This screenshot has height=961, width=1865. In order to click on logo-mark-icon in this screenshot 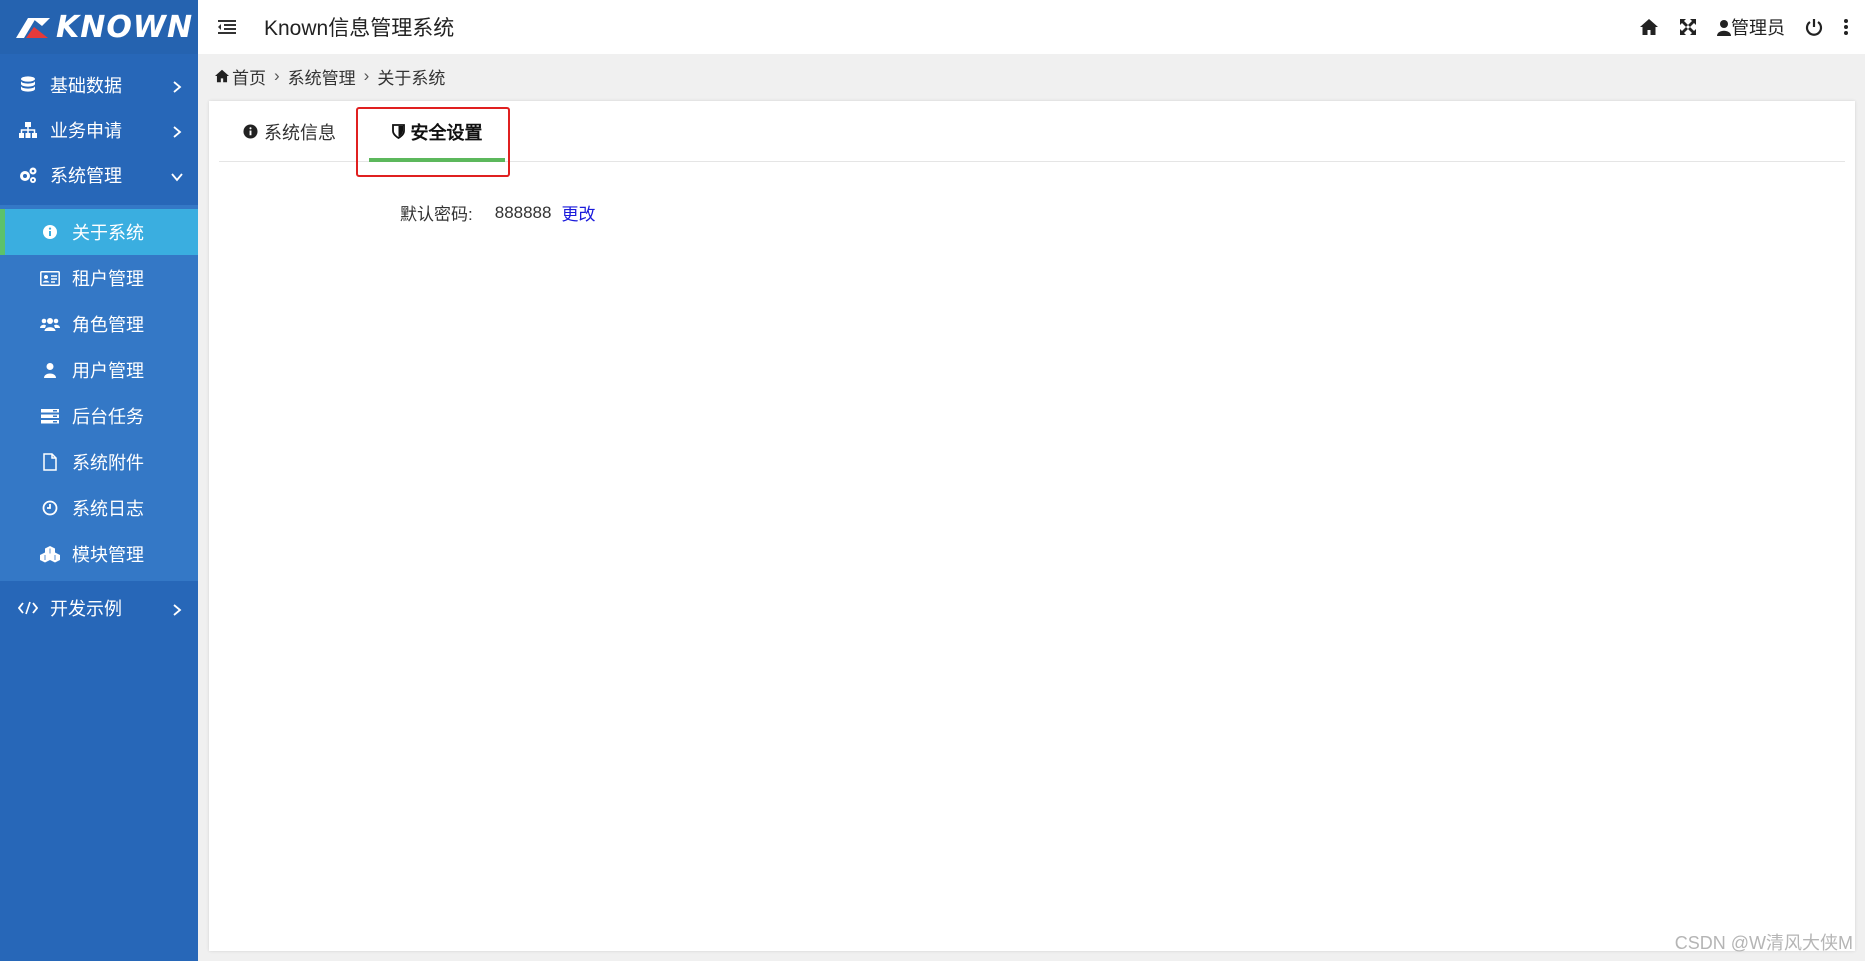, I will do `click(33, 27)`.